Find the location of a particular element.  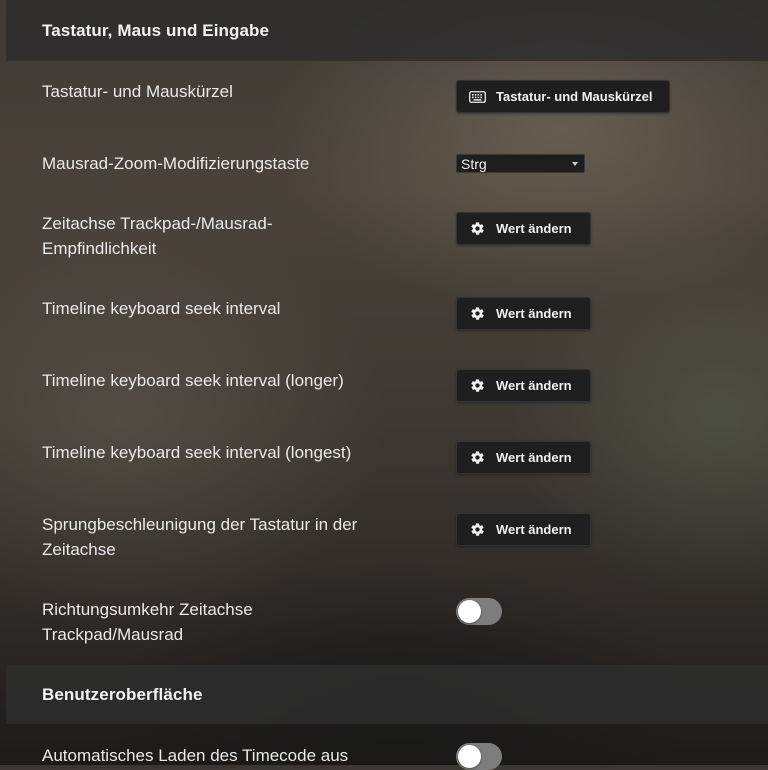

section-title: Benutzeroberfläche is located at coordinates (122, 694).